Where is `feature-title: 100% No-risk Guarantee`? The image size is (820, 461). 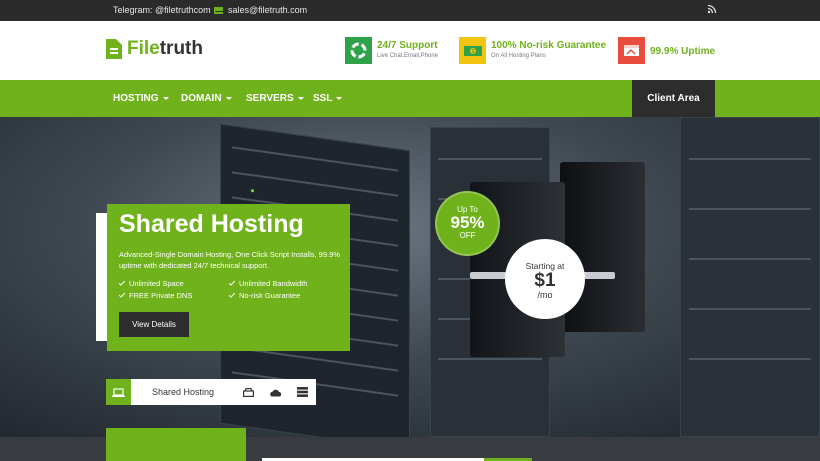 feature-title: 100% No-risk Guarantee is located at coordinates (549, 45).